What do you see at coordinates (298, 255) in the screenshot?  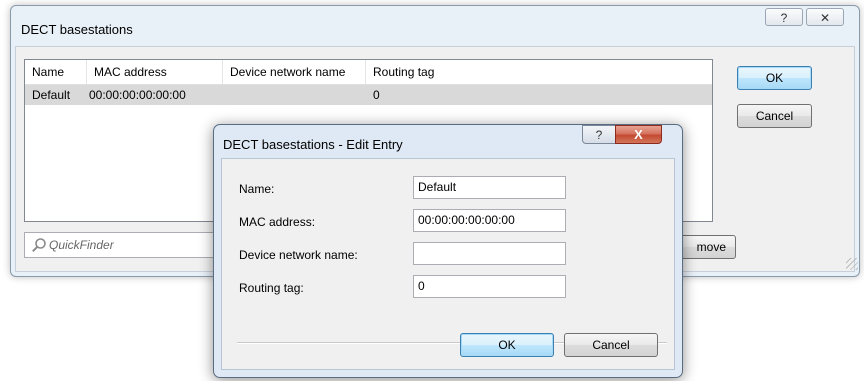 I see `device-network-name-label: Device network name:` at bounding box center [298, 255].